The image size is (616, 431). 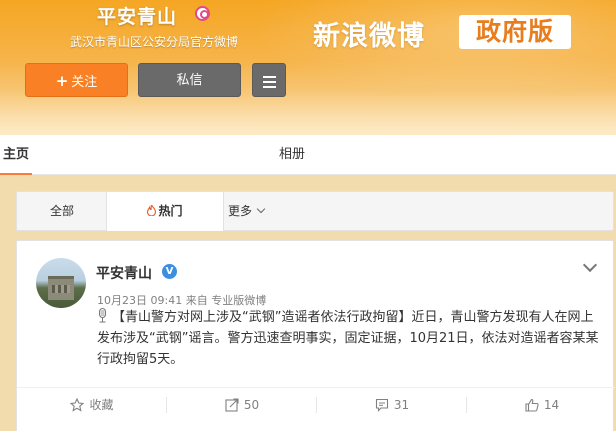 What do you see at coordinates (101, 405) in the screenshot?
I see `favorite-label: 收藏` at bounding box center [101, 405].